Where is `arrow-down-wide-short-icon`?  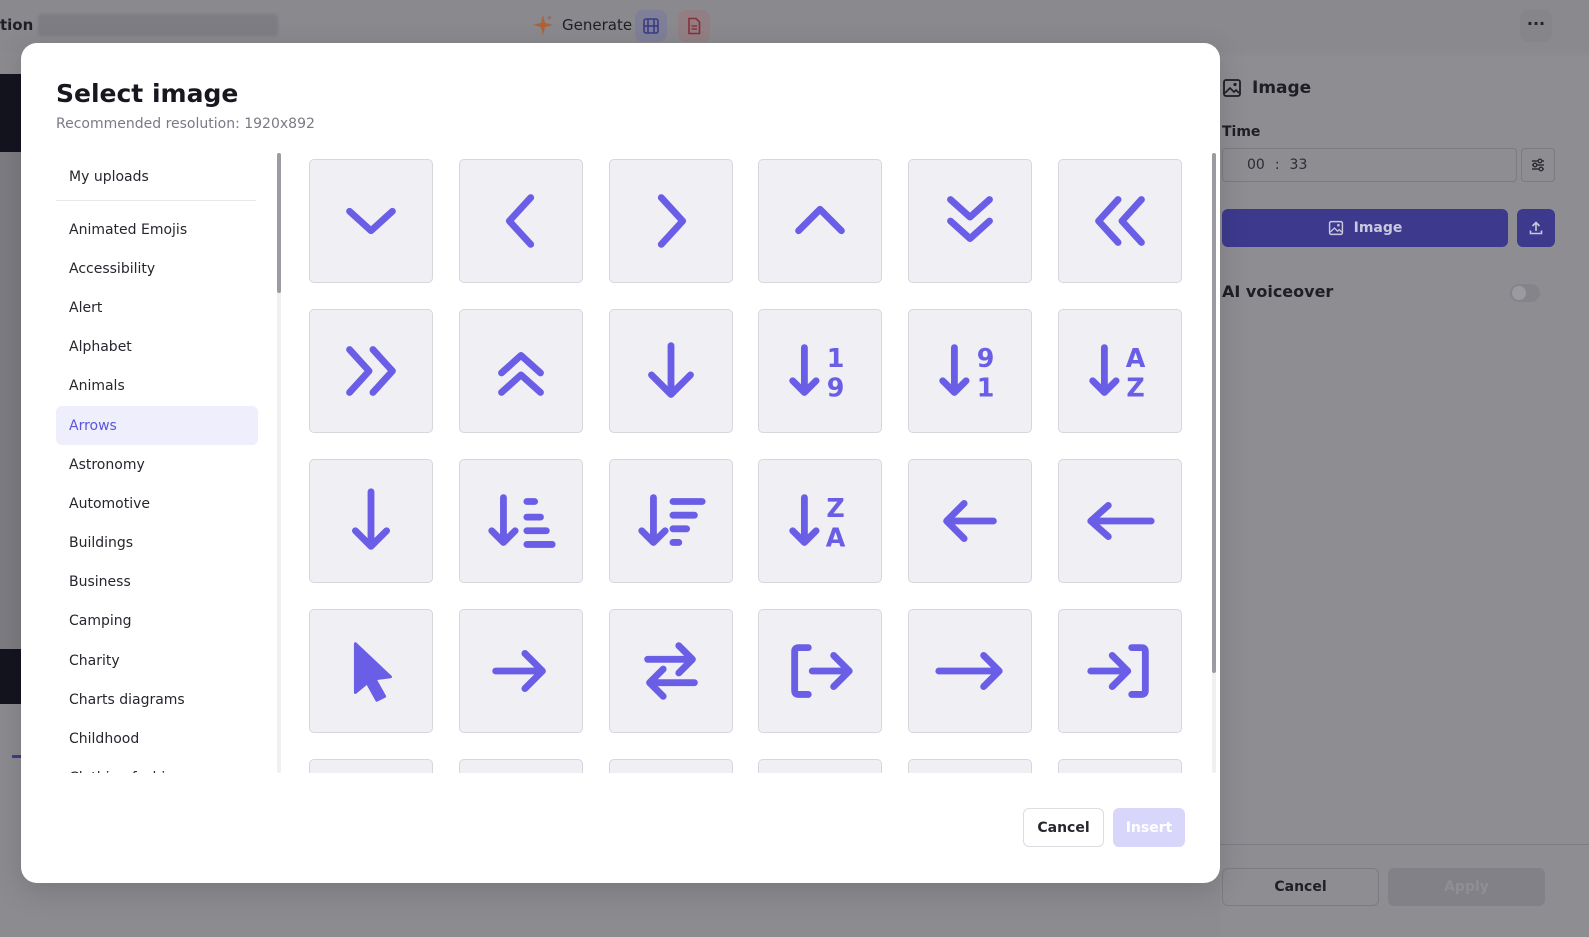 arrow-down-wide-short-icon is located at coordinates (671, 520).